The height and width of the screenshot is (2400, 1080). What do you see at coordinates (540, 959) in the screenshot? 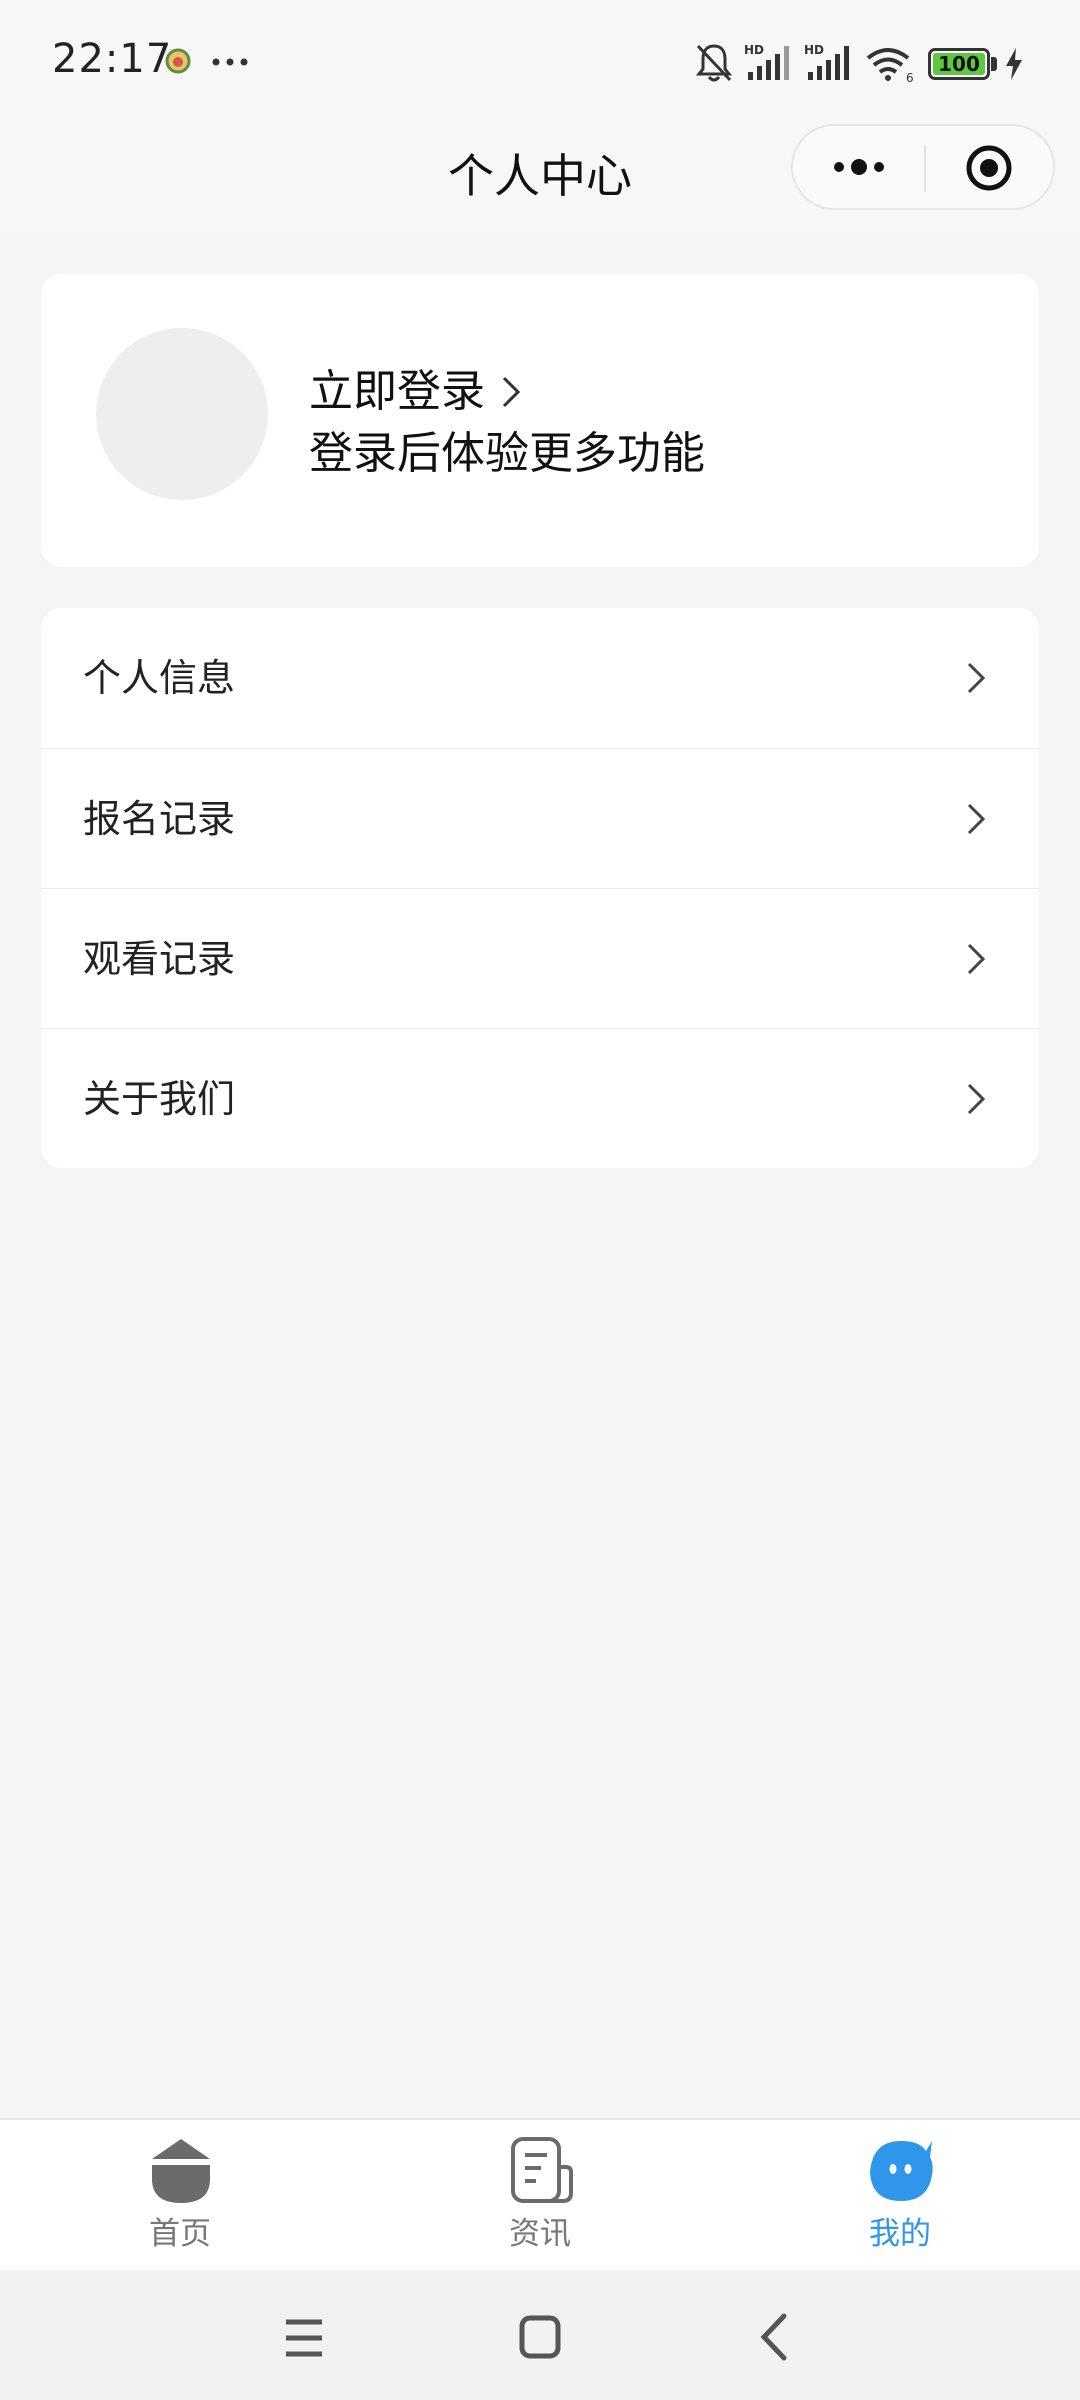
I see `menu-item-viewing-records: 观看记录` at bounding box center [540, 959].